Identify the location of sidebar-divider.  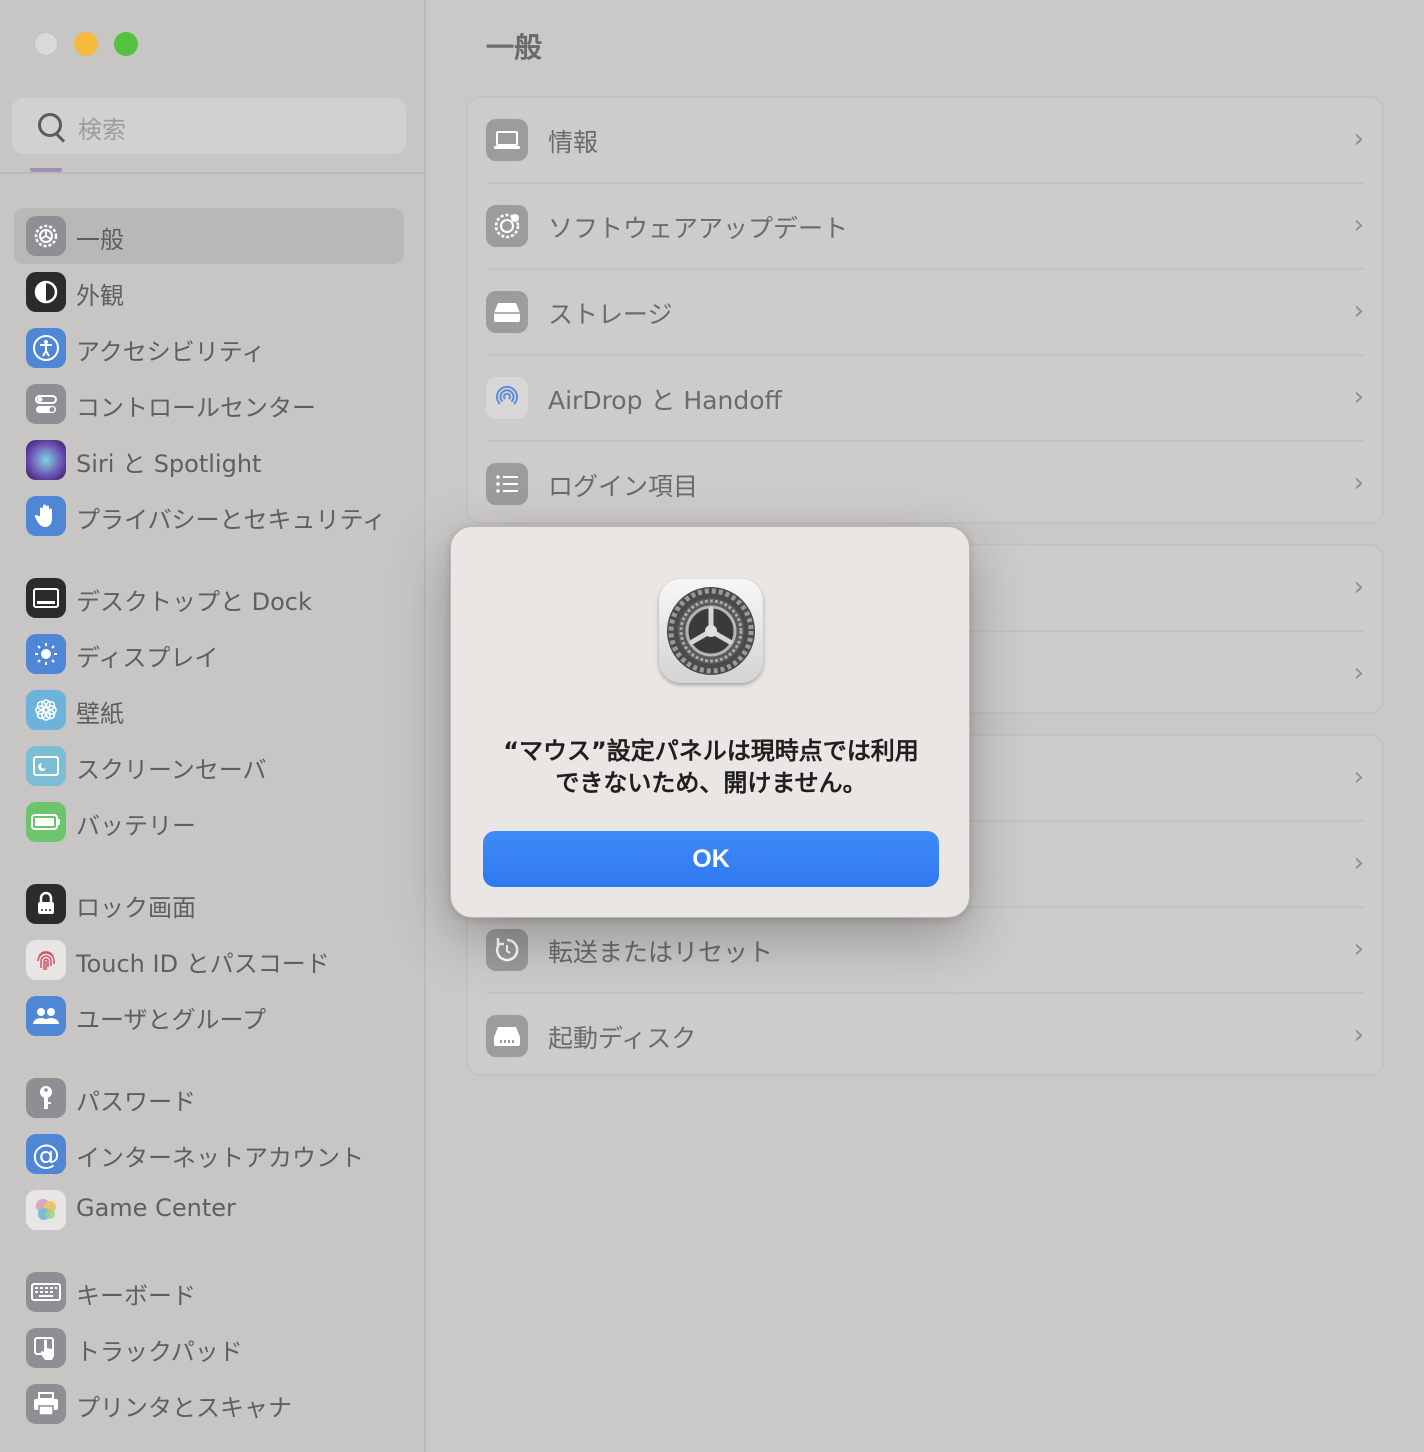
(212, 173).